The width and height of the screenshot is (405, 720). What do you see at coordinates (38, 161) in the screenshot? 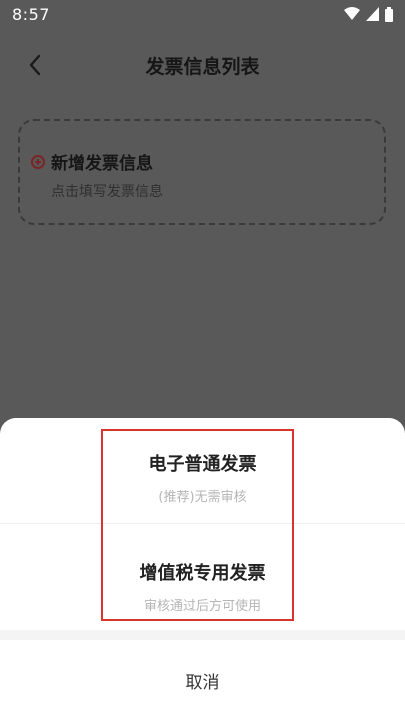
I see `plus-circle-icon` at bounding box center [38, 161].